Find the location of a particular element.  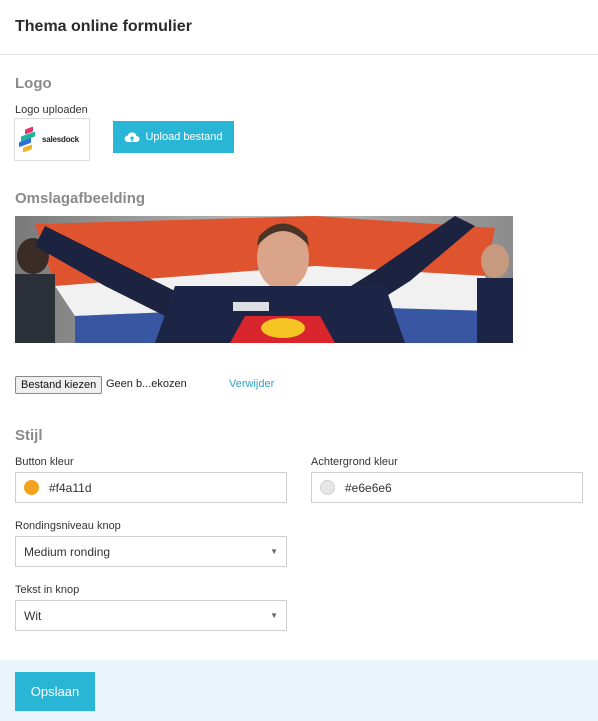

footer-bar: Opslaan is located at coordinates (299, 690).